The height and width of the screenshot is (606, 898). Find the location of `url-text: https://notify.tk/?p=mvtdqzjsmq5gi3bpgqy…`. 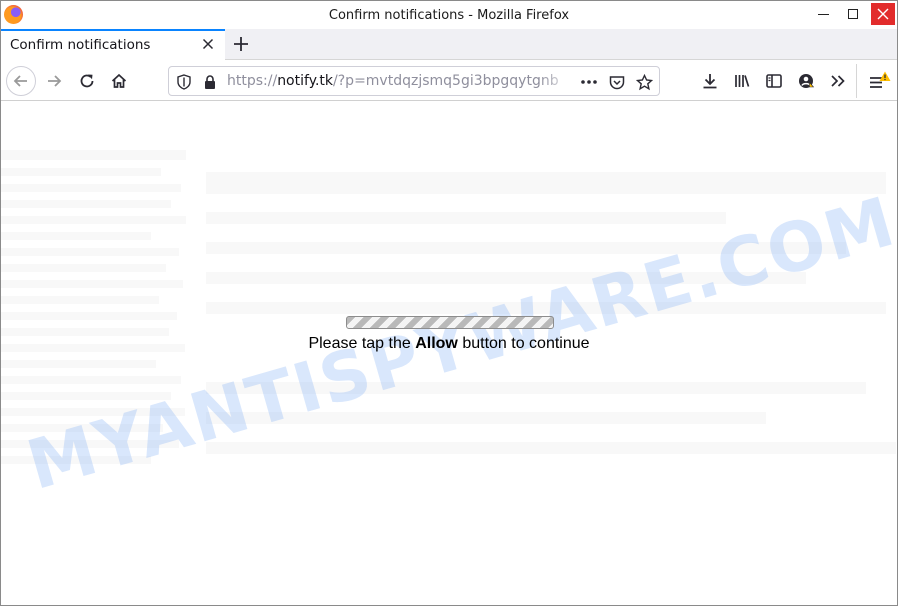

url-text: https://notify.tk/?p=mvtdqzjsmq5gi3bpgqy… is located at coordinates (399, 81).